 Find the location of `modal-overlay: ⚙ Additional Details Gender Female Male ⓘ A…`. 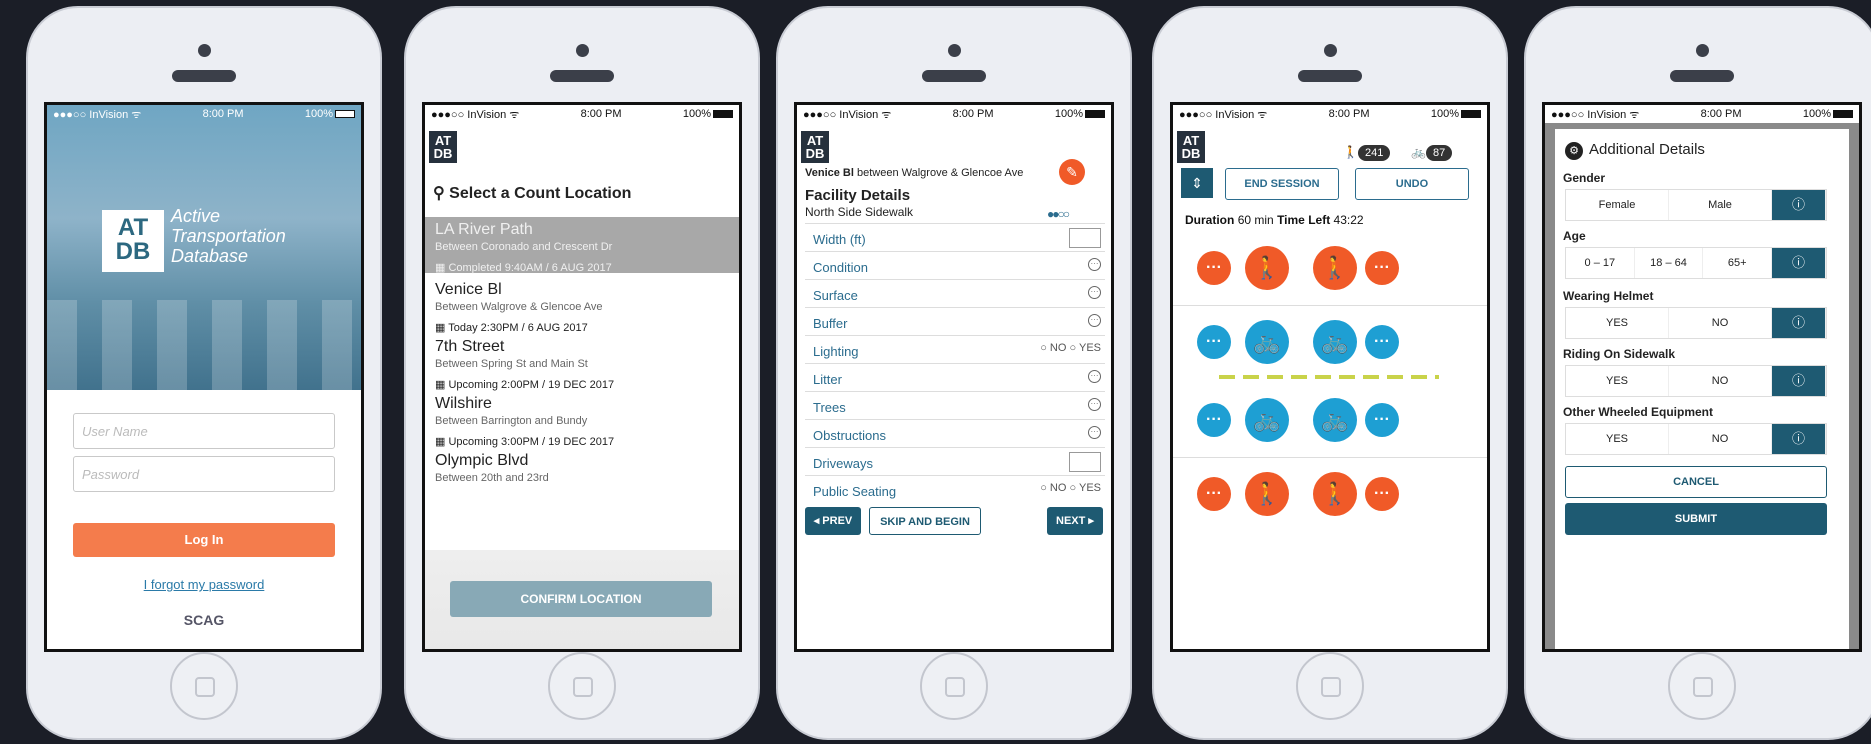

modal-overlay: ⚙ Additional Details Gender Female Male ⓘ A… is located at coordinates (1702, 386).